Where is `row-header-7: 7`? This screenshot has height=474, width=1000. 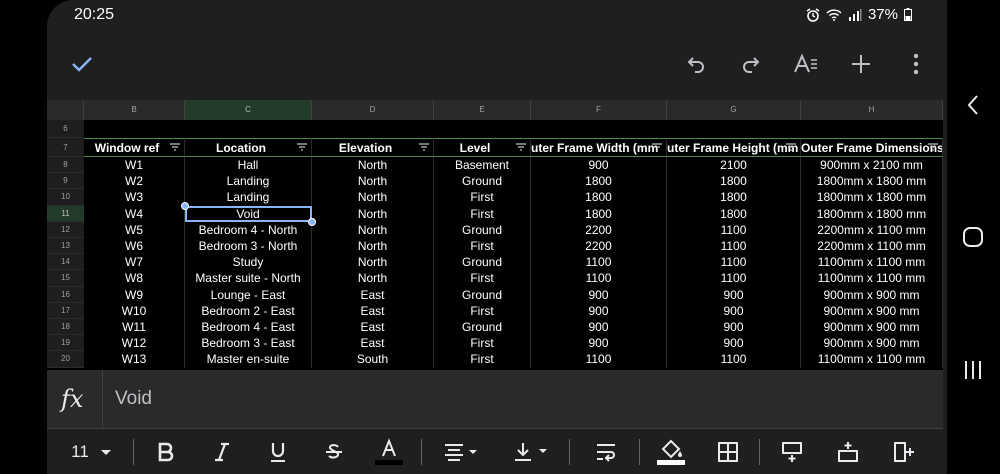
row-header-7: 7 is located at coordinates (65, 147).